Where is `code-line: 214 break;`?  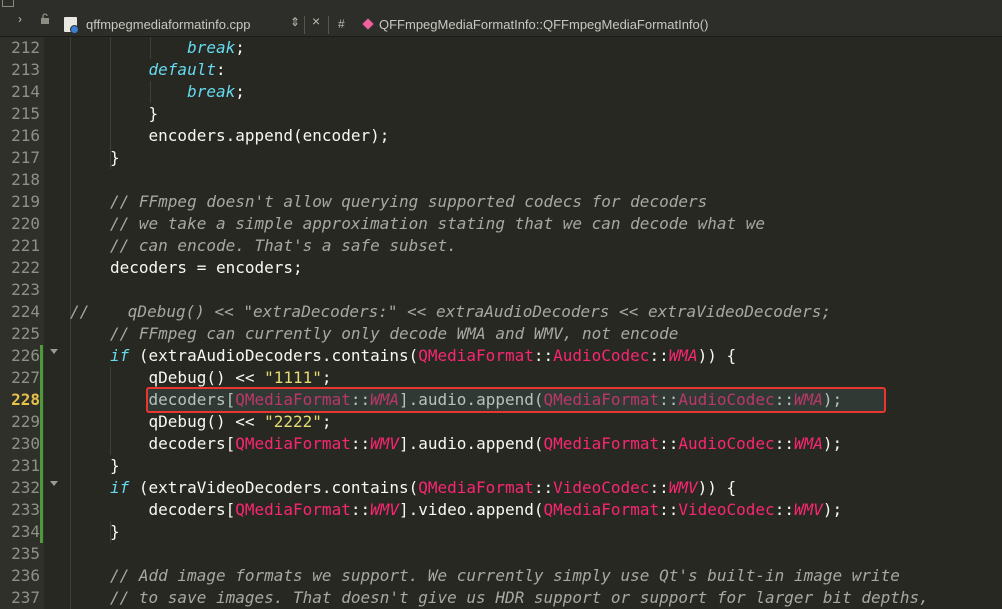
code-line: 214 break; is located at coordinates (501, 92).